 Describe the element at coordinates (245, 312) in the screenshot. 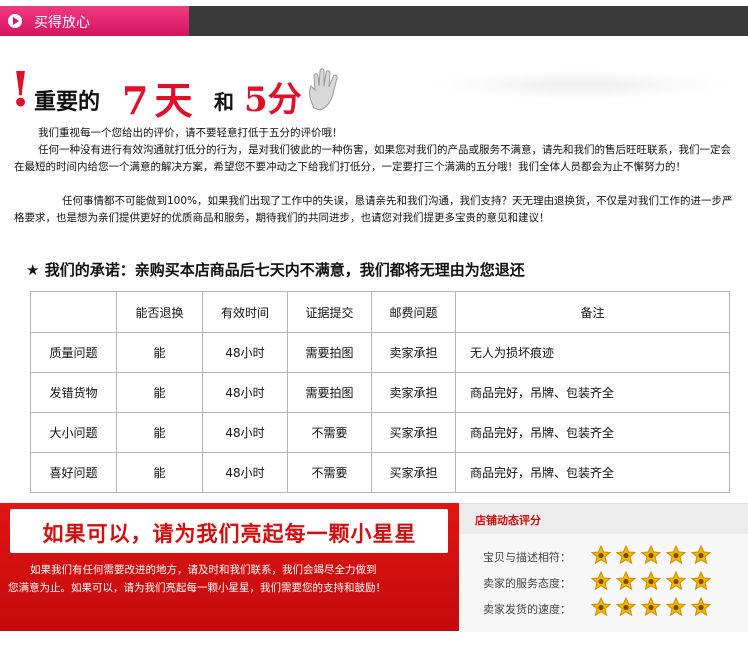

I see `table-header-cell: 有效时间` at that location.